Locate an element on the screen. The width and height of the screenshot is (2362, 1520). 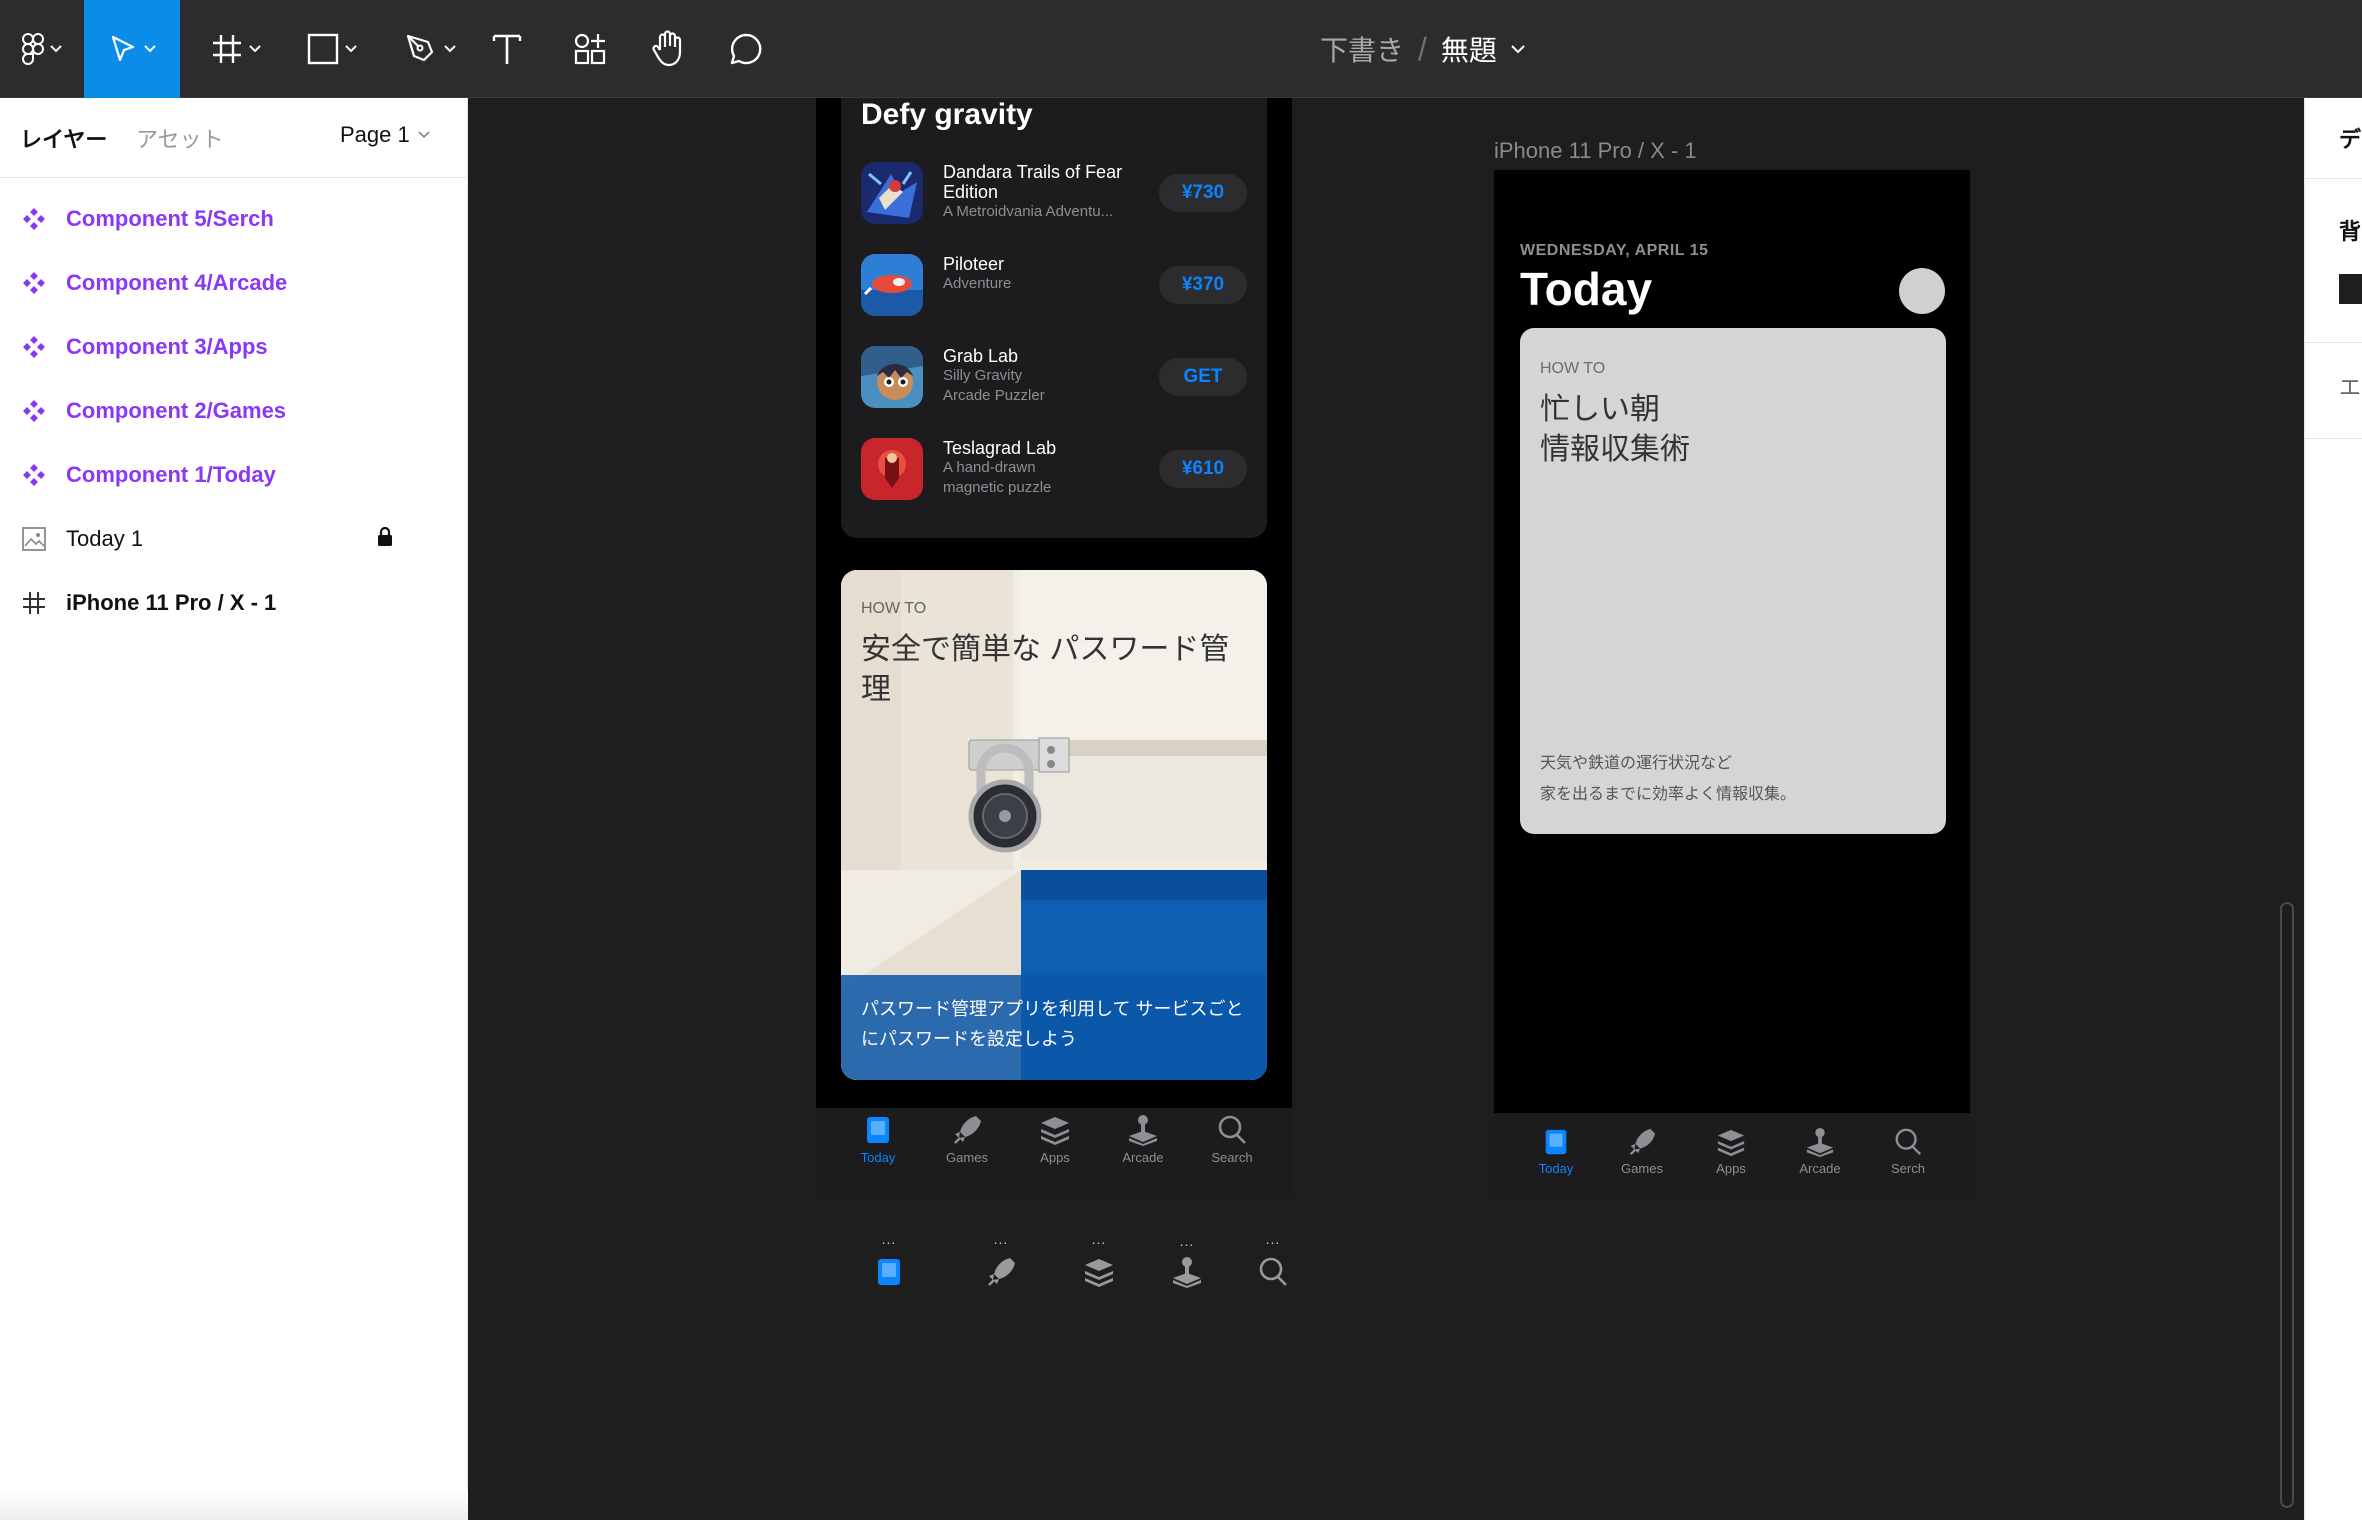
card-title-line: 忙しい朝 is located at coordinates (1600, 409).